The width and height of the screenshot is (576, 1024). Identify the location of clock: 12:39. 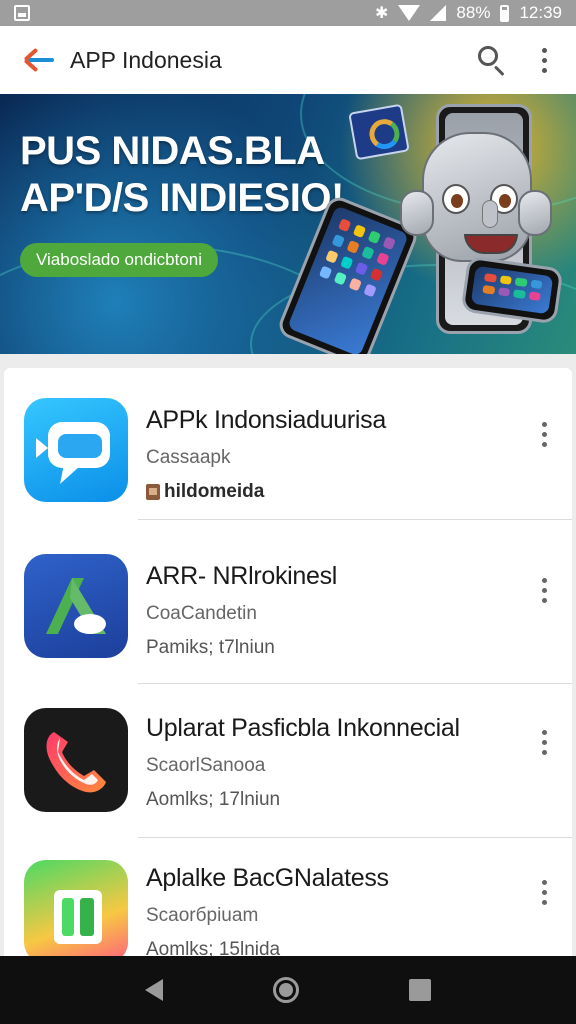
(540, 12).